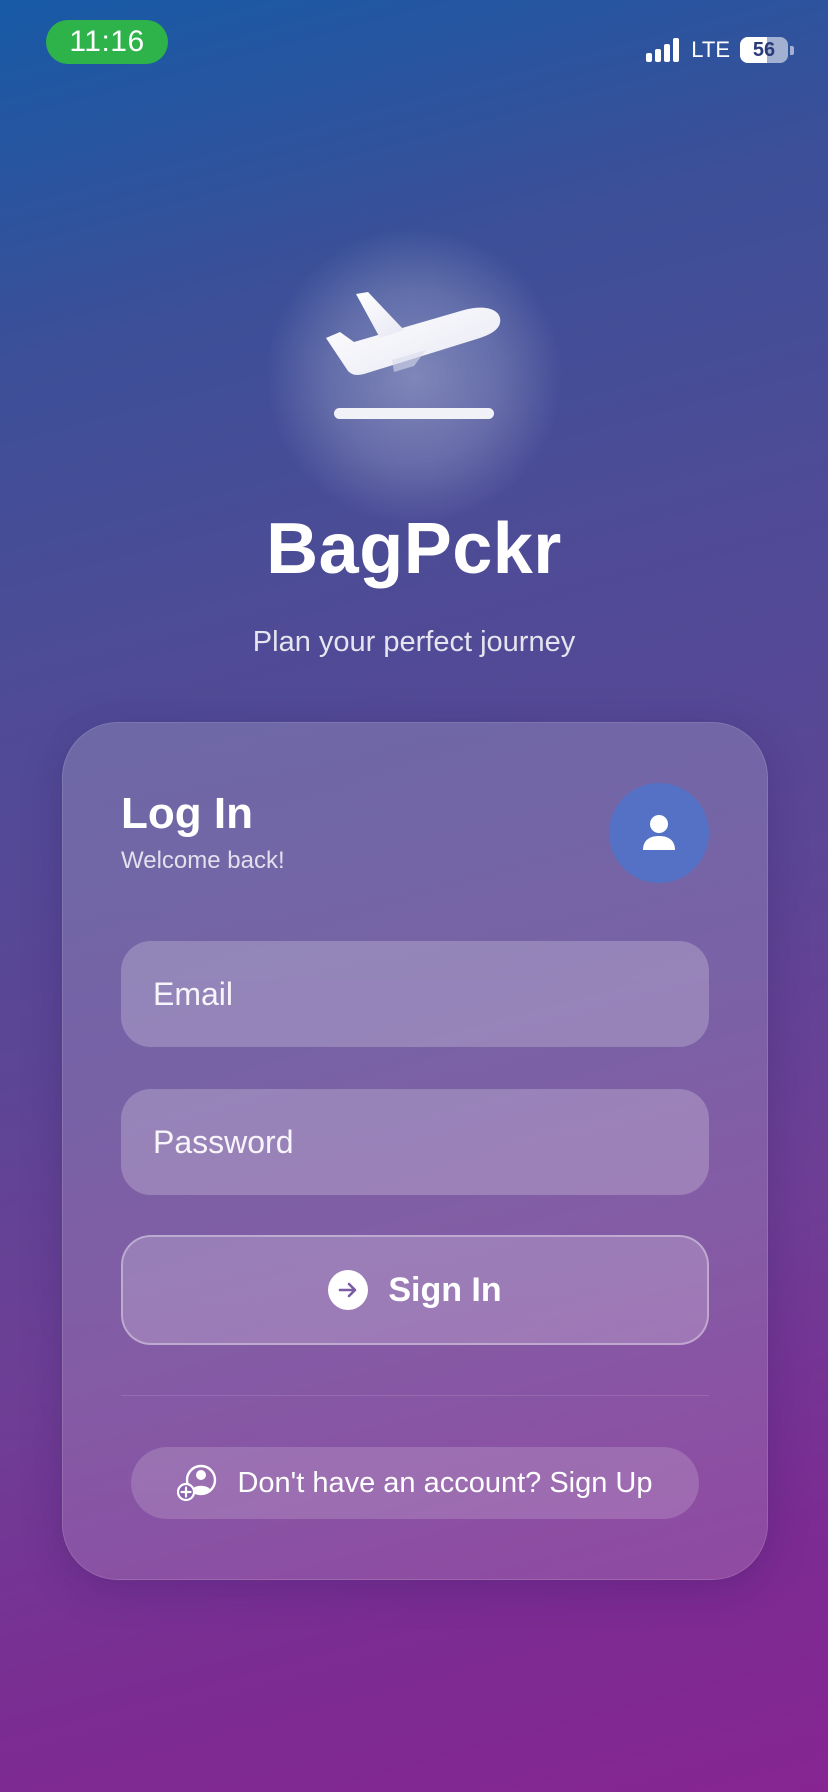 The image size is (828, 1792). I want to click on password-field, so click(415, 1142).